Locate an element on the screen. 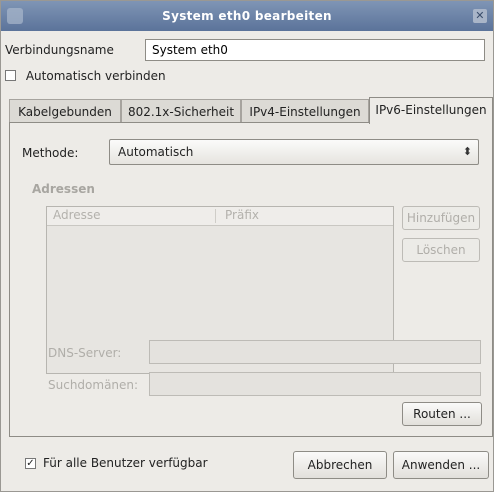 This screenshot has width=494, height=492. all-users-label: Für alle Benutzer verfügbar is located at coordinates (125, 463).